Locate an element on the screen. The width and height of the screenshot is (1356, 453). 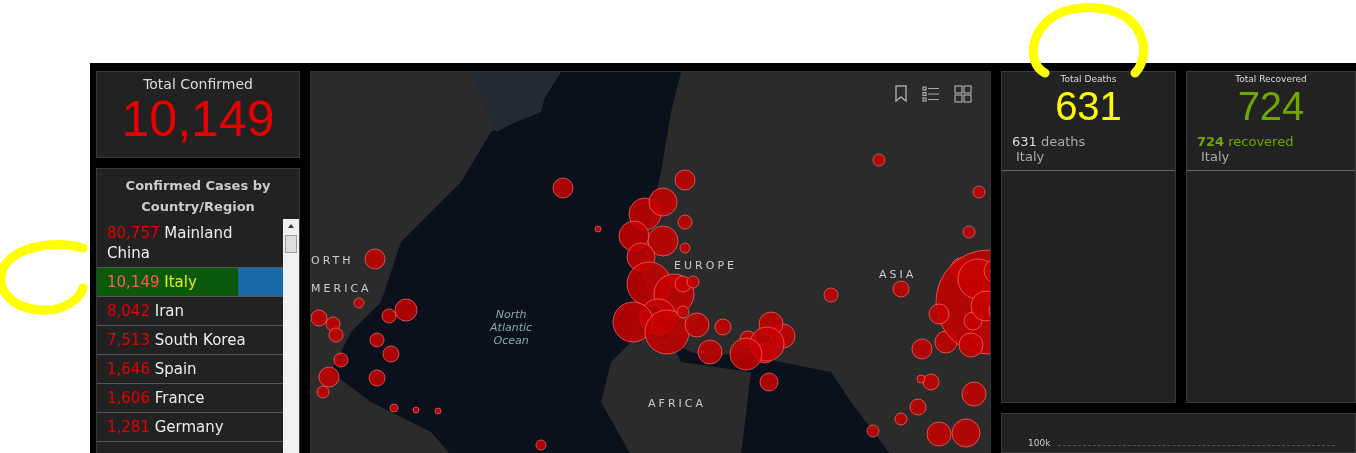
map-label: EUROPE is located at coordinates (705, 265).